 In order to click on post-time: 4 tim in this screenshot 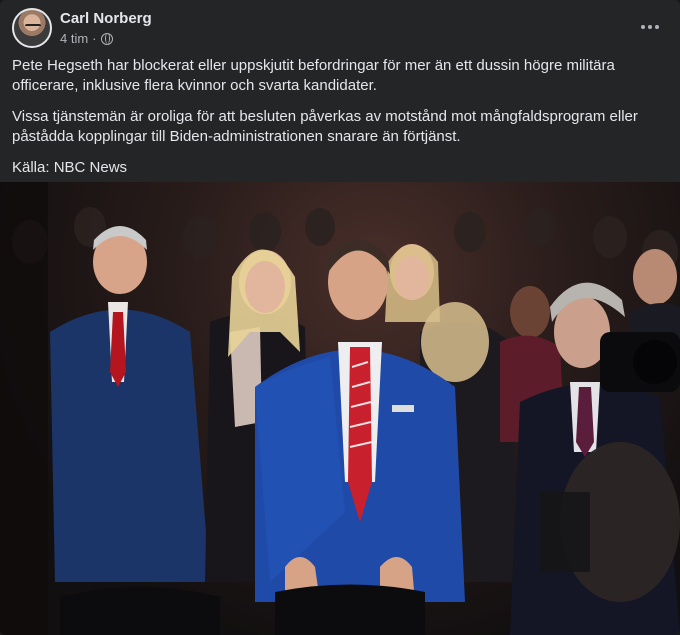, I will do `click(74, 38)`.